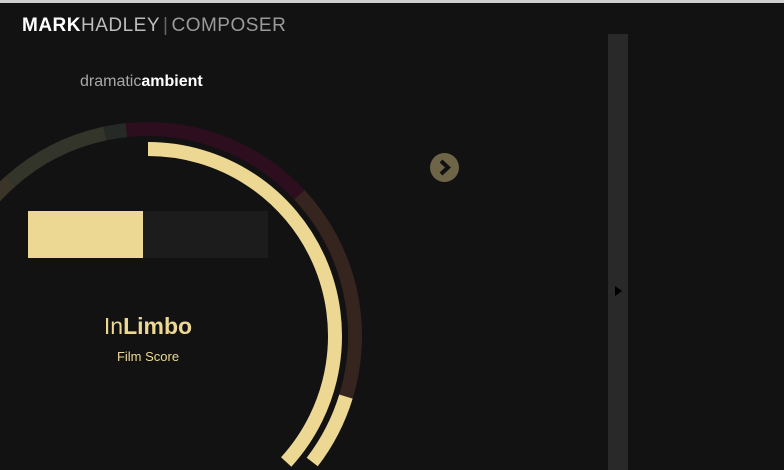 The width and height of the screenshot is (784, 470). I want to click on next-track-button, so click(444, 167).